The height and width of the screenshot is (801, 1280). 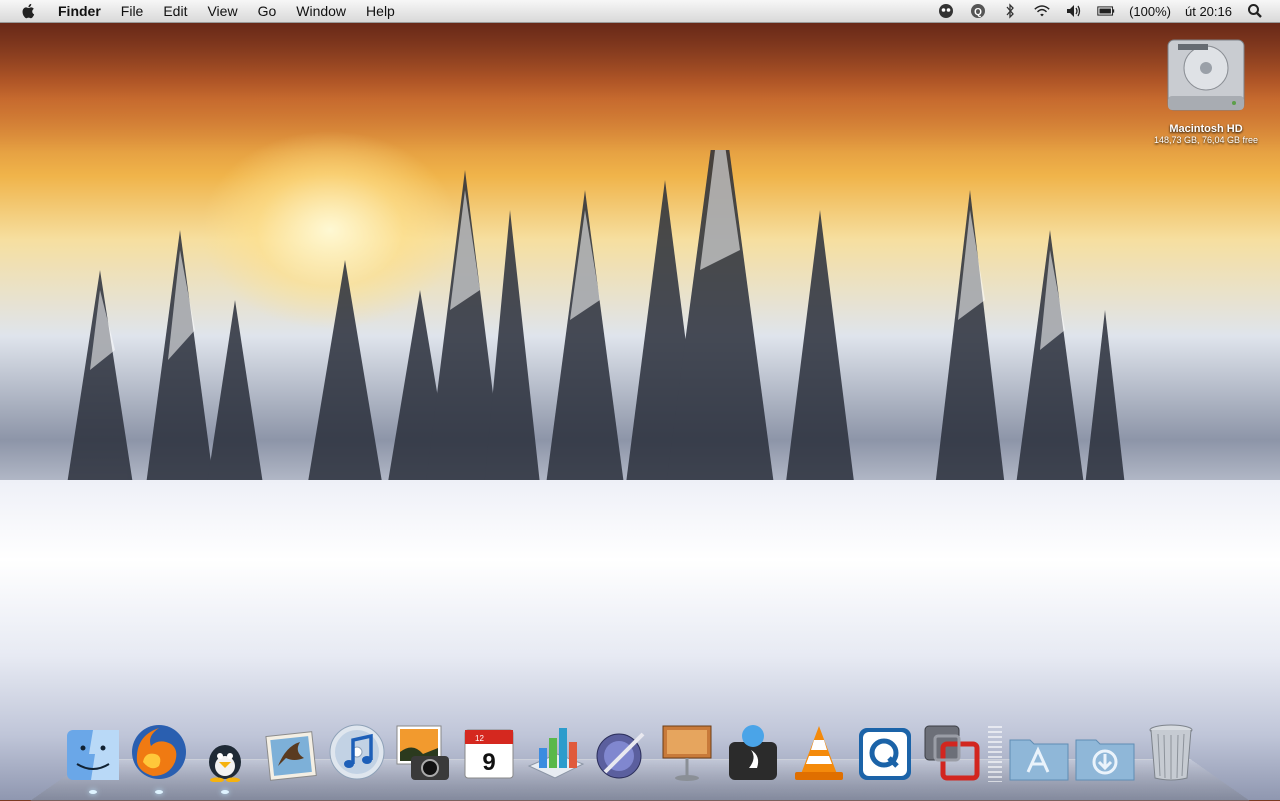 I want to click on finder-icon, so click(x=93, y=755).